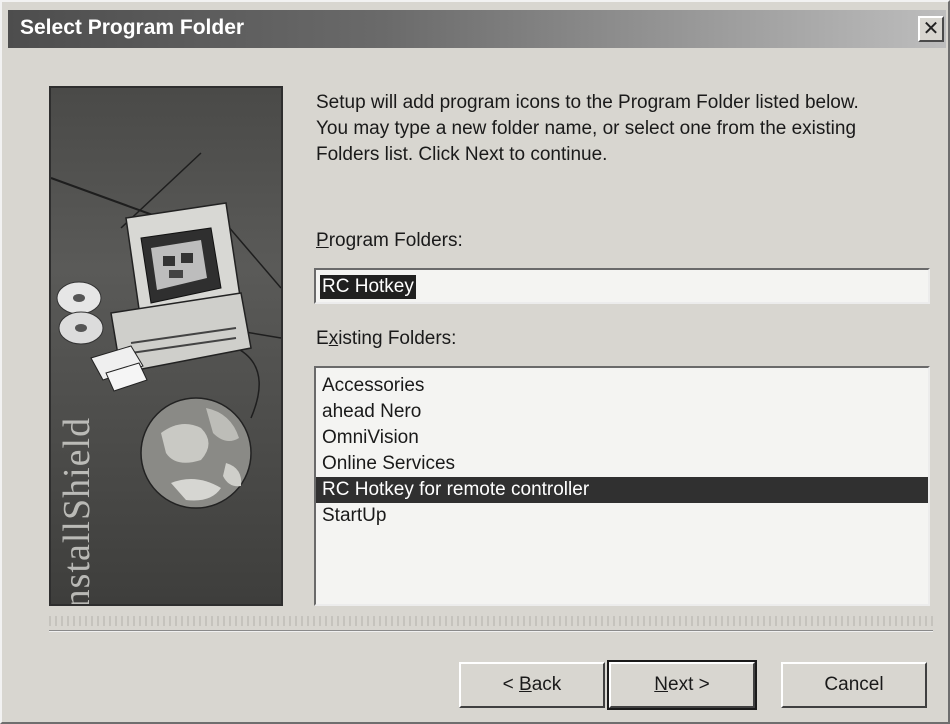 This screenshot has height=724, width=950. What do you see at coordinates (477, 29) in the screenshot?
I see `title-bar: Select Program Folder ✕` at bounding box center [477, 29].